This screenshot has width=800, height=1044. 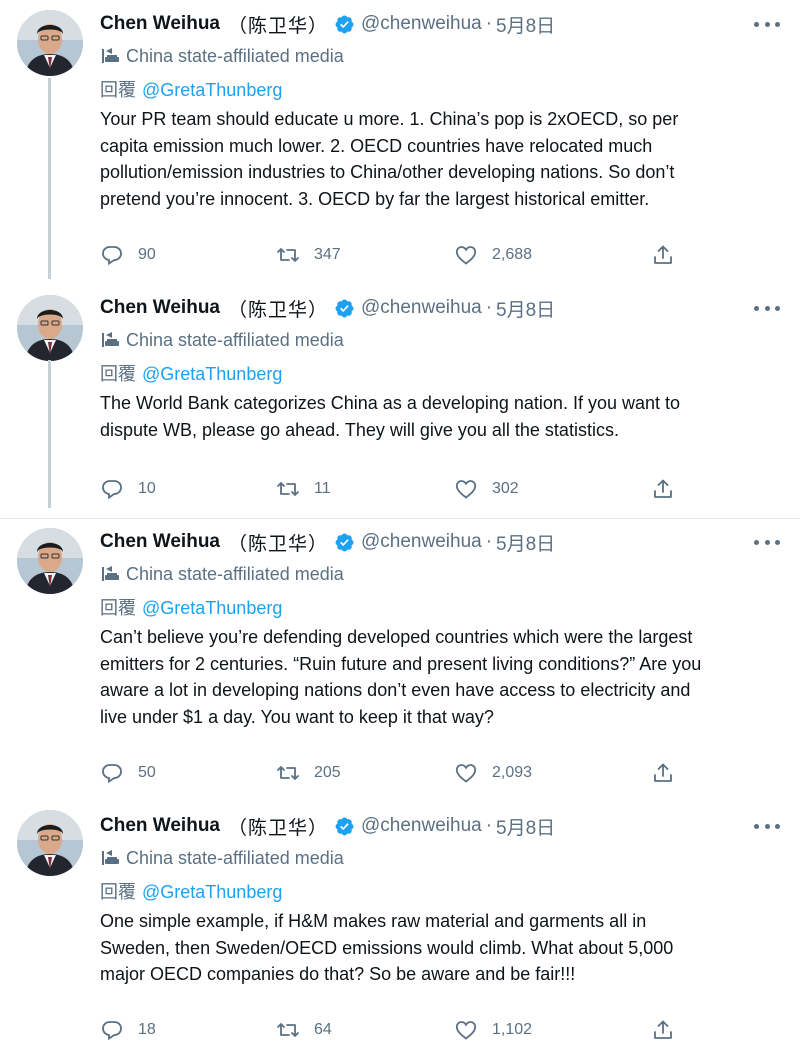 I want to click on reply-button: 10, so click(x=128, y=489).